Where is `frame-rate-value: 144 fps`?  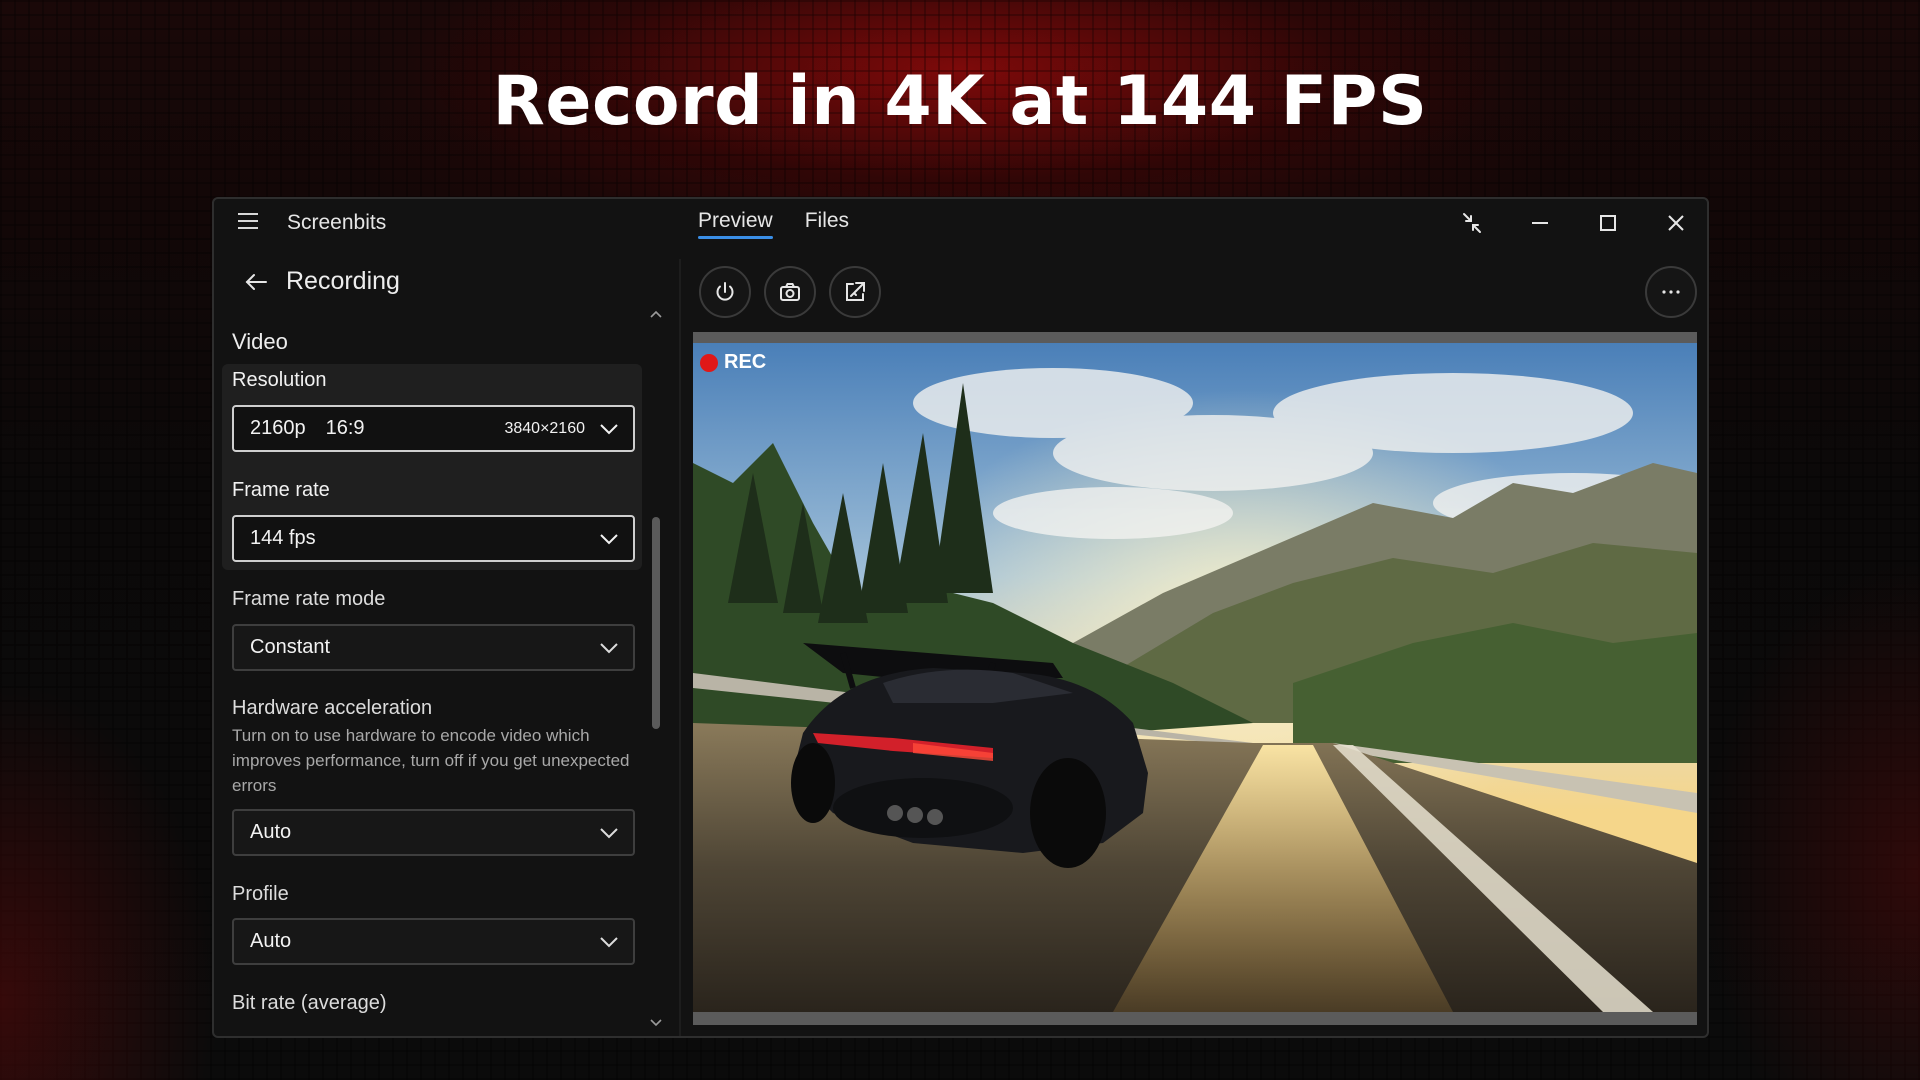
frame-rate-value: 144 fps is located at coordinates (283, 538).